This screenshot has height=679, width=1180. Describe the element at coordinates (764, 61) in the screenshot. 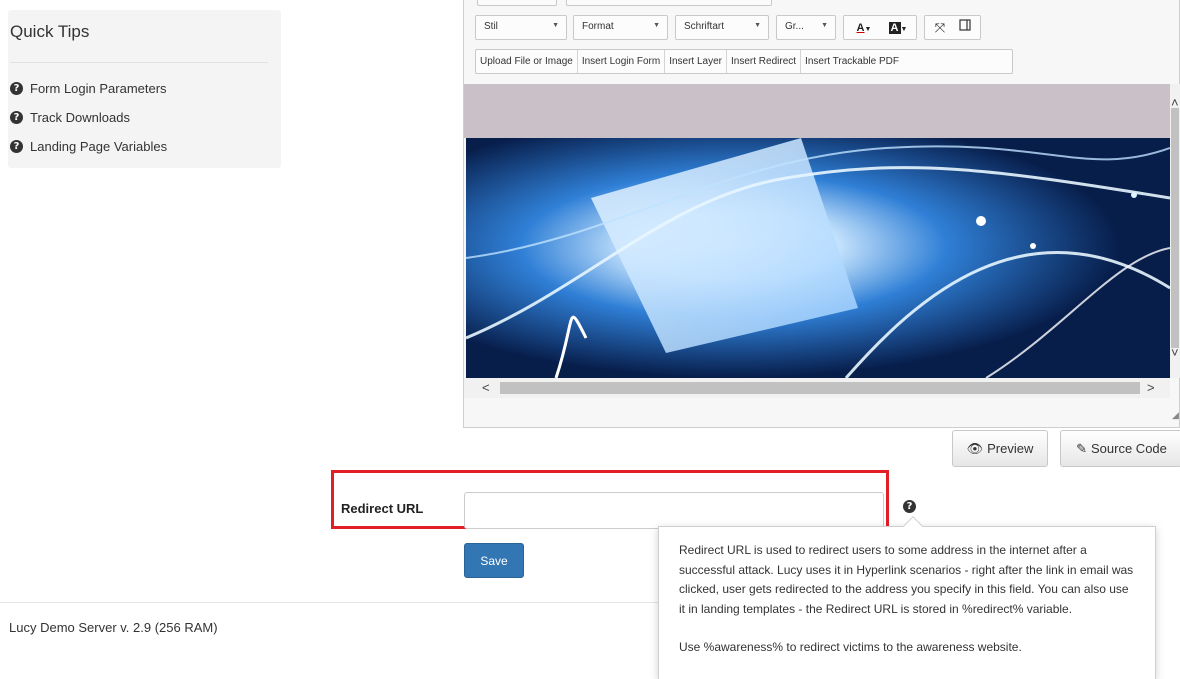

I see `insert-redirect-button: Insert Redirect` at that location.